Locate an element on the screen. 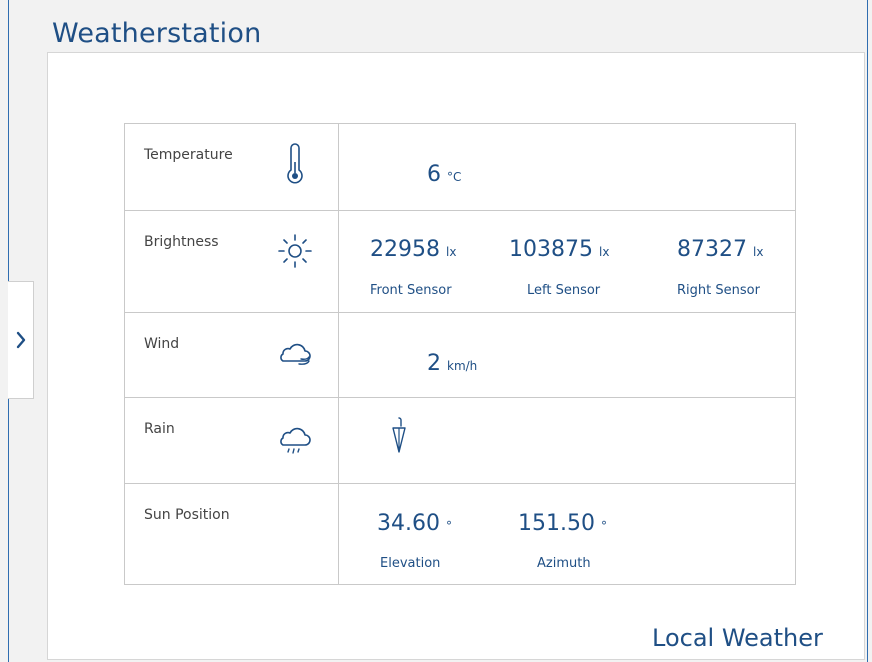 This screenshot has width=872, height=662. right-sensor-value: 87327 is located at coordinates (712, 249).